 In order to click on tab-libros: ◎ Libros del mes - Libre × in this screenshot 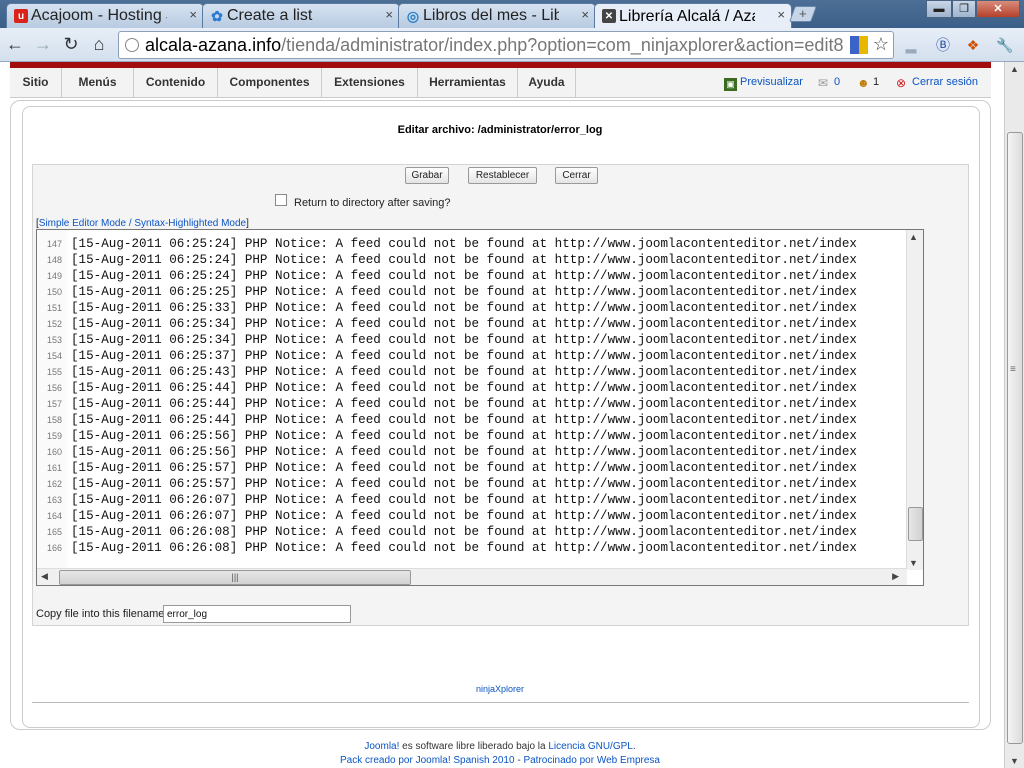, I will do `click(497, 15)`.